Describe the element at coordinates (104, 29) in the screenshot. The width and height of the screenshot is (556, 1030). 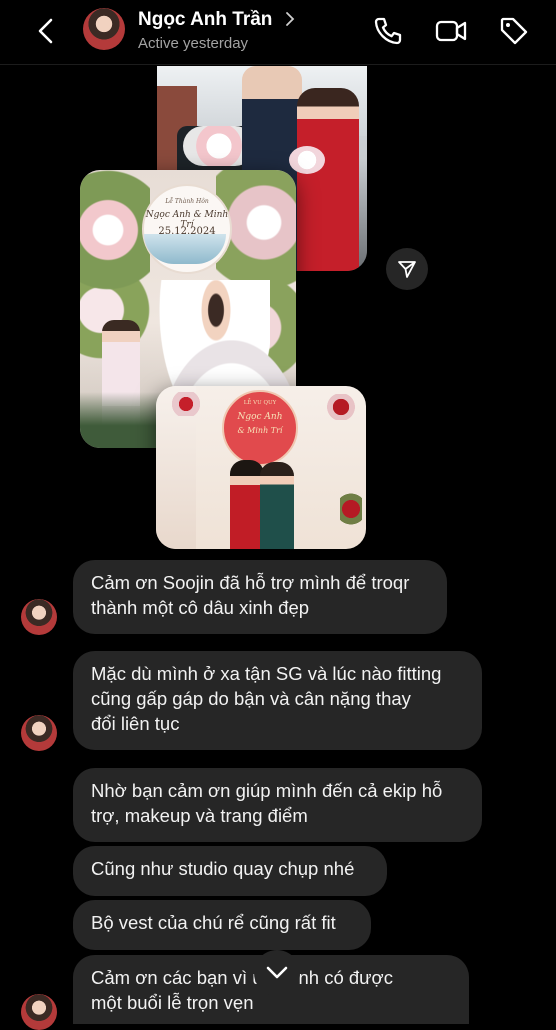
I see `contact-avatar` at that location.